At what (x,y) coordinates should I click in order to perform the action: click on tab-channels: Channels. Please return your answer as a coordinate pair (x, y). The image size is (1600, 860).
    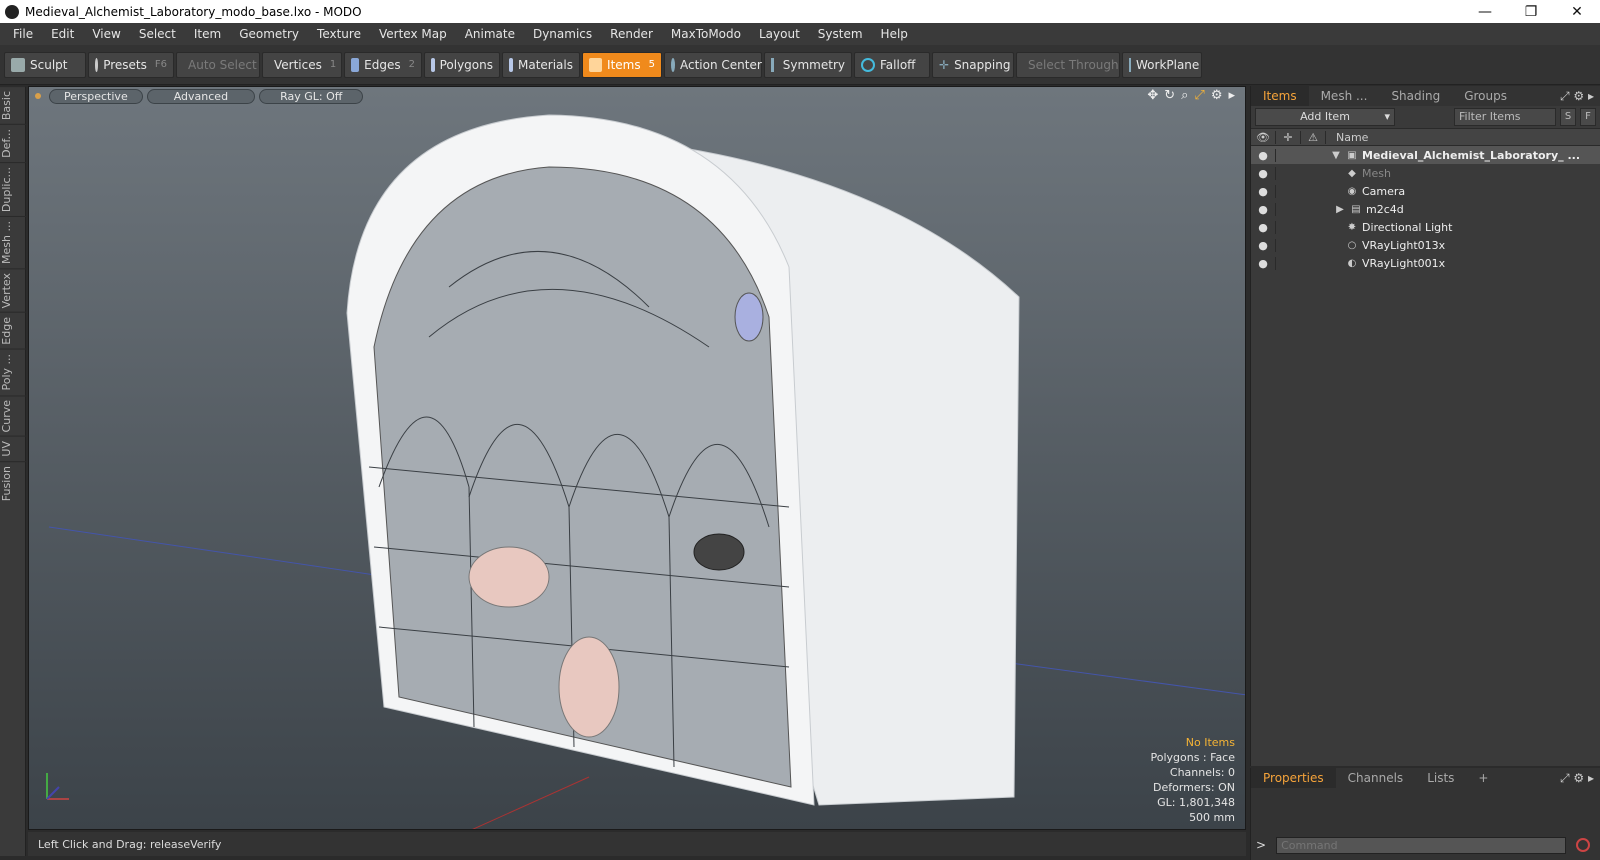
    Looking at the image, I should click on (1376, 778).